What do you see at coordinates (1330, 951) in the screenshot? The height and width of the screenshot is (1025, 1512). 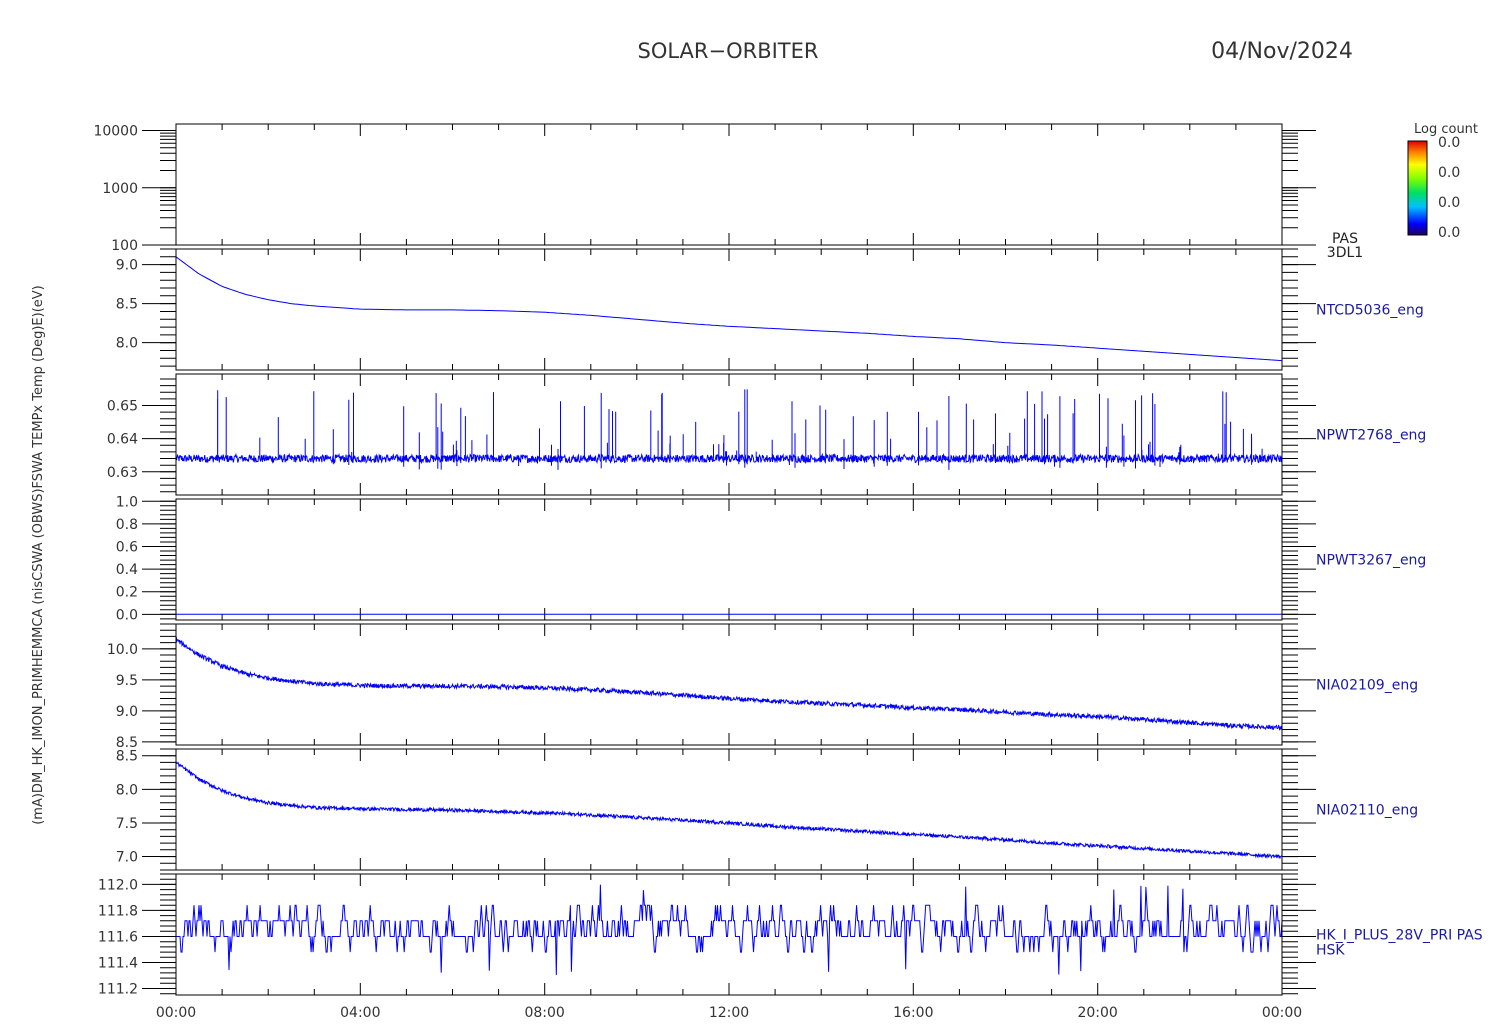 I see `panel-label: HSK` at bounding box center [1330, 951].